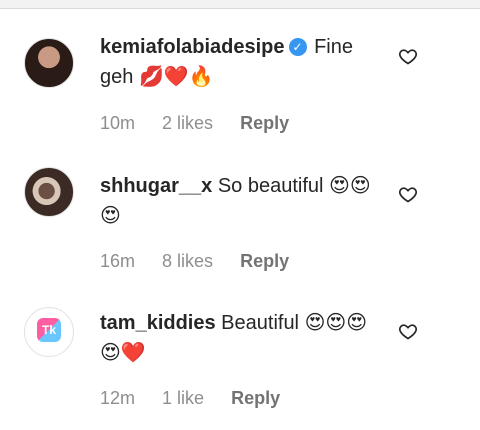 This screenshot has height=430, width=480. What do you see at coordinates (297, 47) in the screenshot?
I see `verified-badge-icon: ✓` at bounding box center [297, 47].